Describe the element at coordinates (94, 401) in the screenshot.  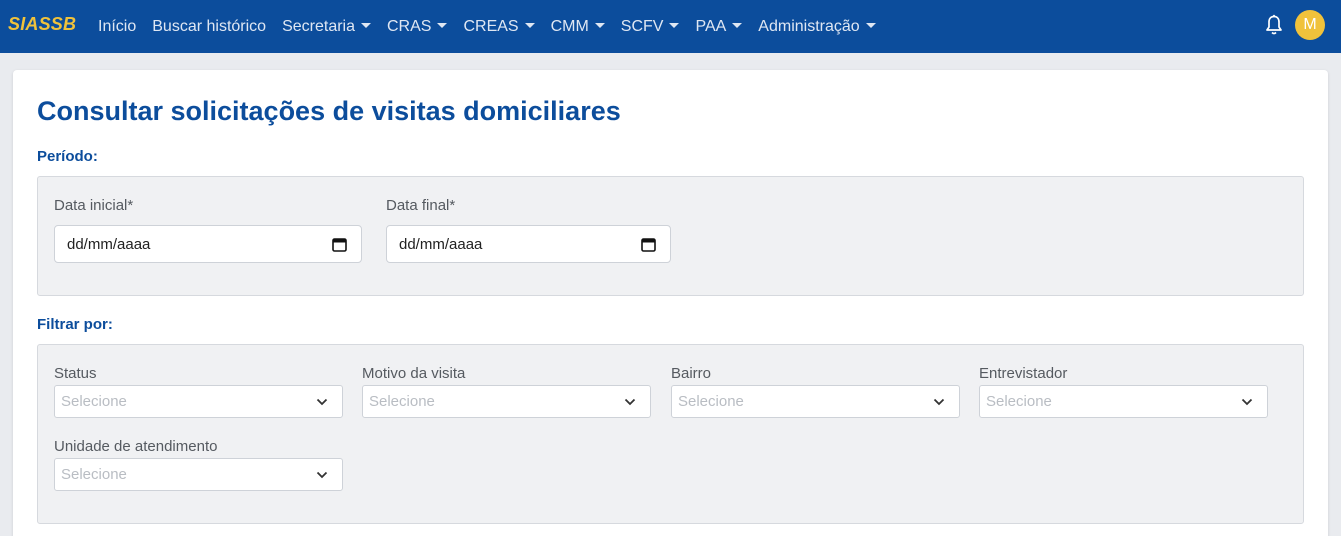
I see `status-placeholder: Selecione` at that location.